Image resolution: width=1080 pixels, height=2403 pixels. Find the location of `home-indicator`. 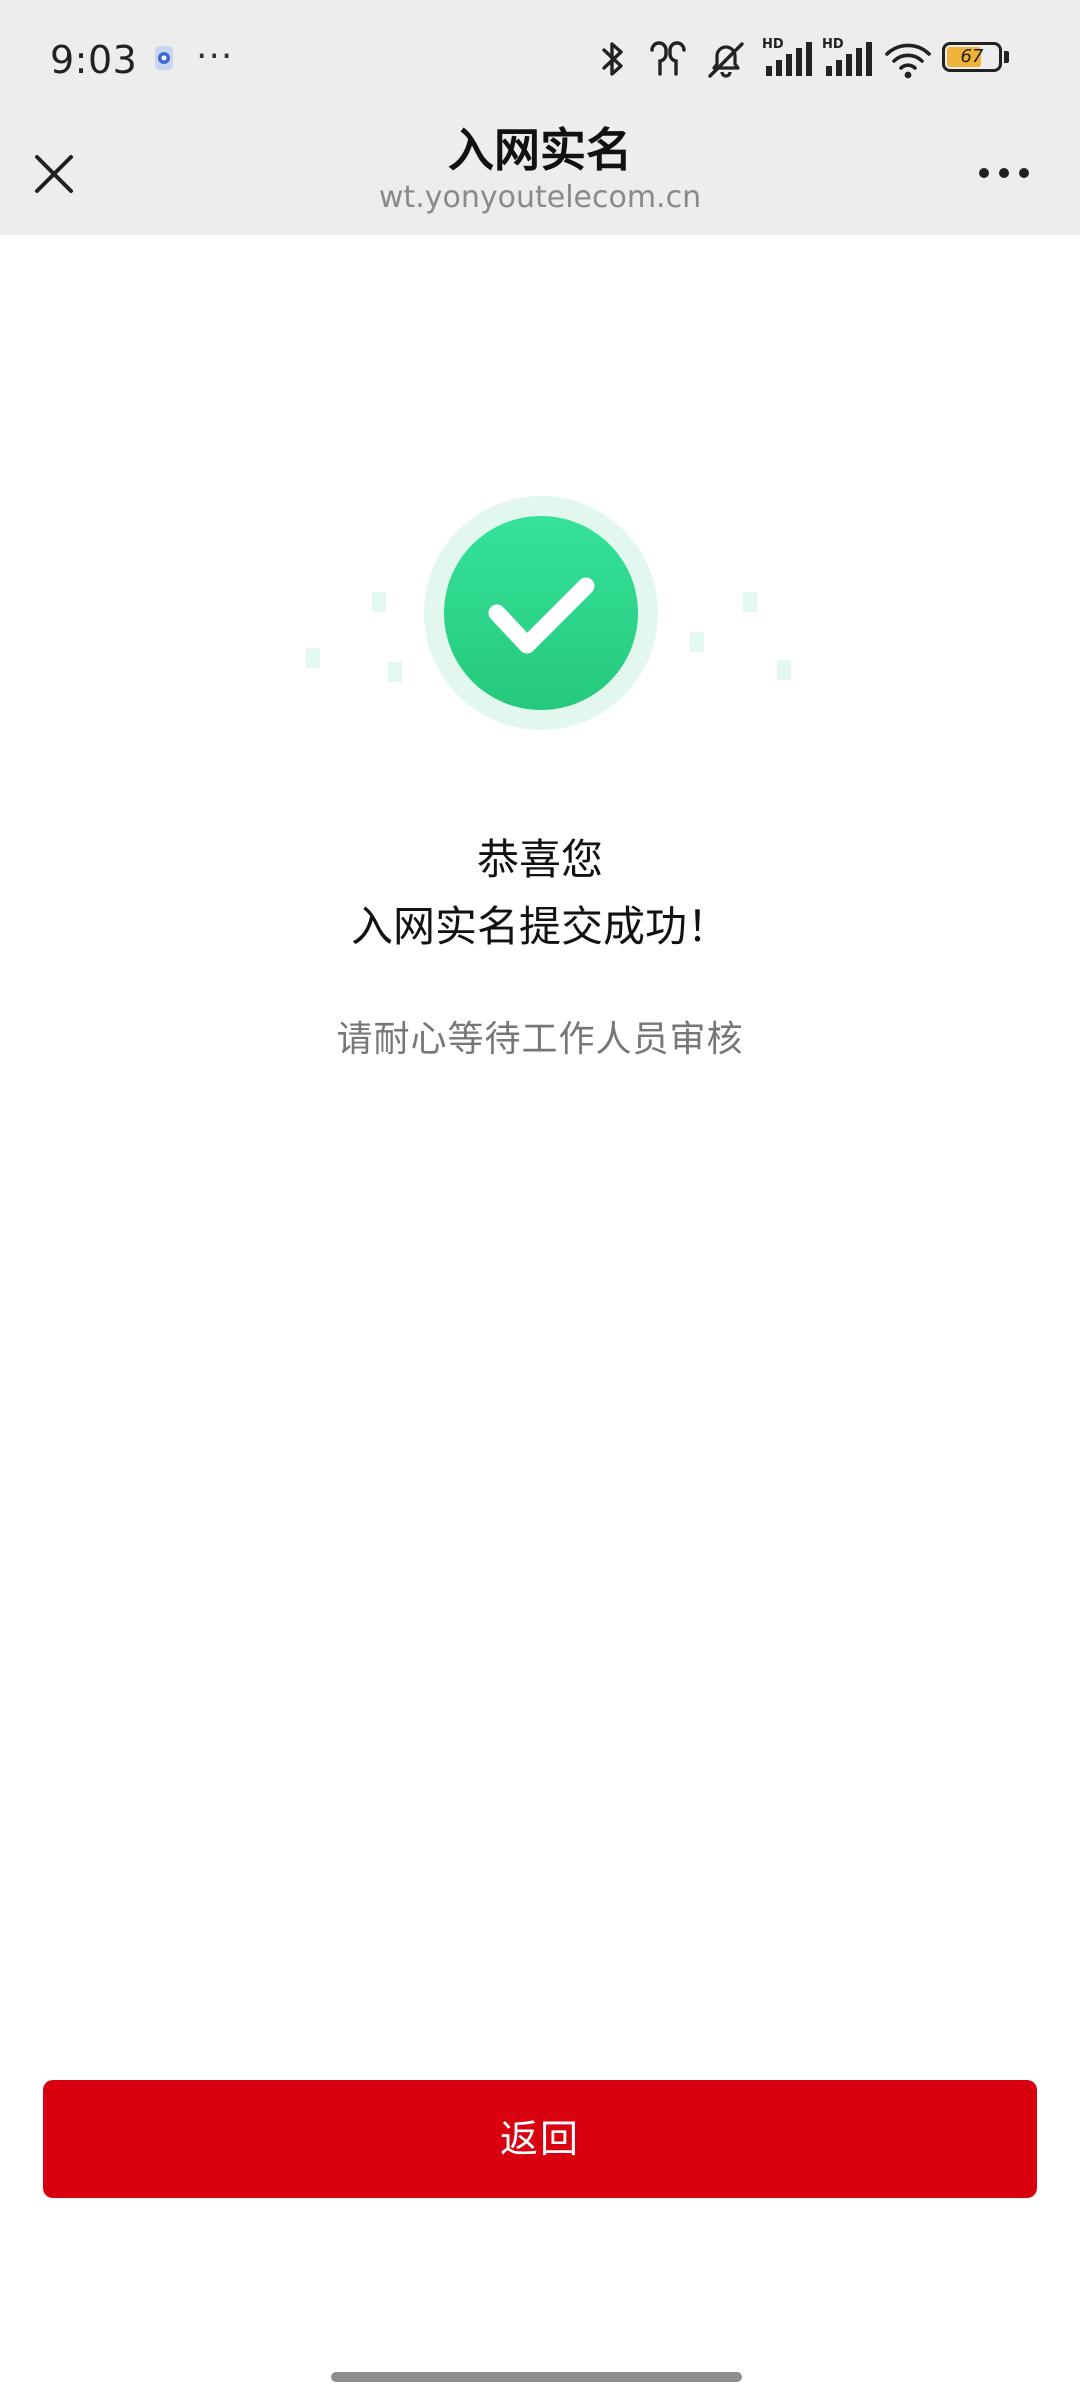

home-indicator is located at coordinates (536, 2377).